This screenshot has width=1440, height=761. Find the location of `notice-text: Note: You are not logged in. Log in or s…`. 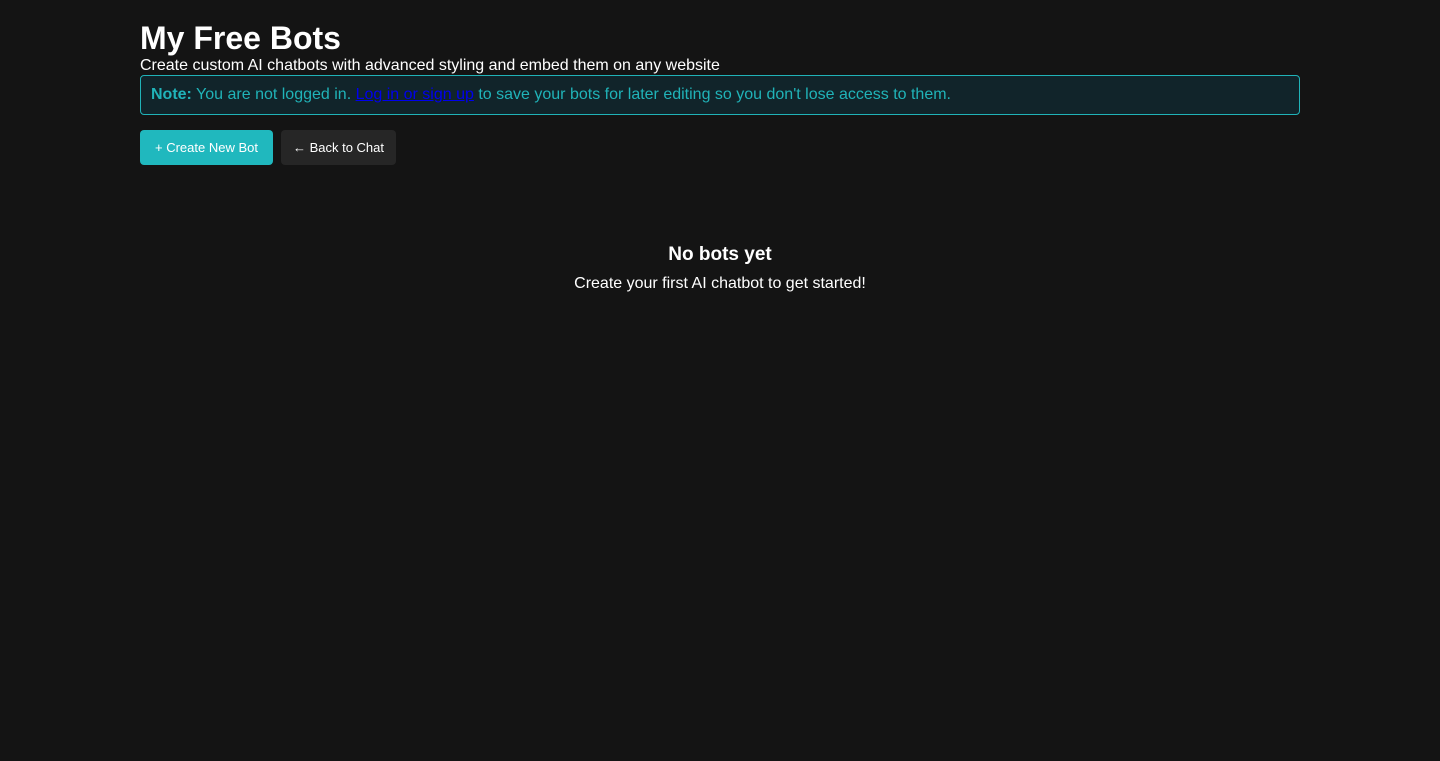

notice-text: Note: You are not logged in. Log in or s… is located at coordinates (551, 95).